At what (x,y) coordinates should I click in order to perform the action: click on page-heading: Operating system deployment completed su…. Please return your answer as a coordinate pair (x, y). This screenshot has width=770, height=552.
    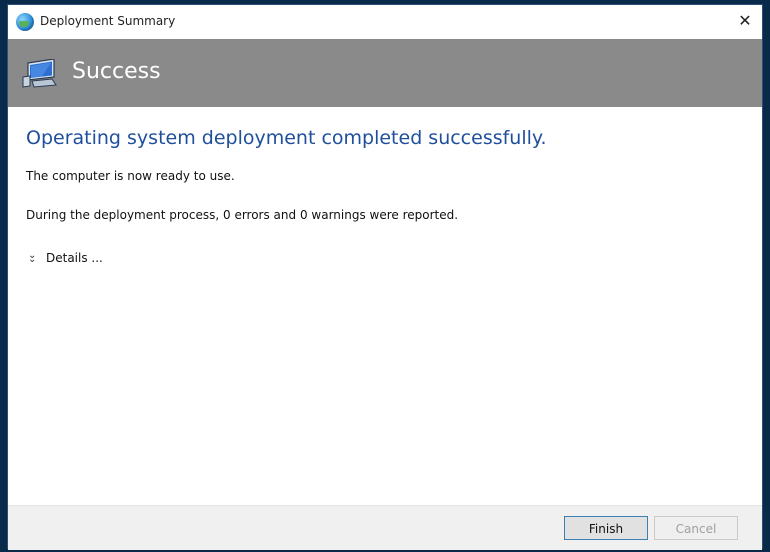
    Looking at the image, I should click on (286, 138).